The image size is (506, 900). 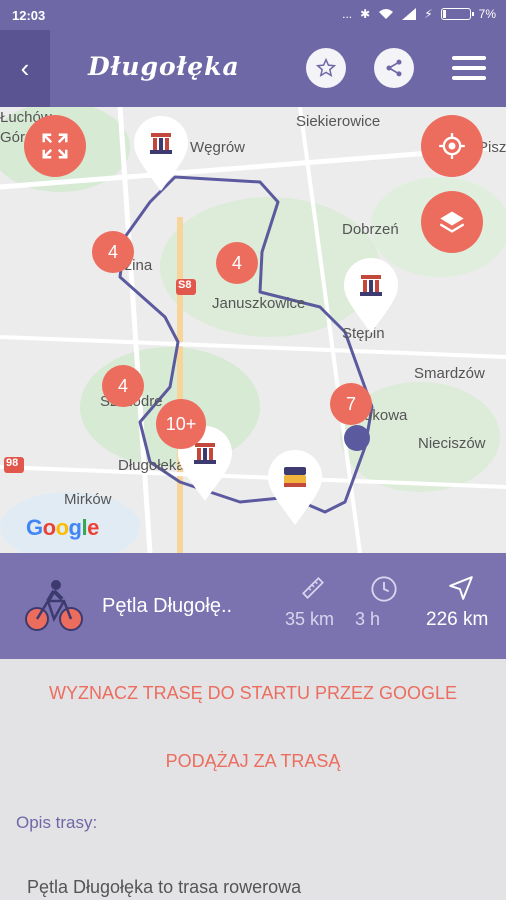 What do you see at coordinates (409, 14) in the screenshot?
I see `signal-icon` at bounding box center [409, 14].